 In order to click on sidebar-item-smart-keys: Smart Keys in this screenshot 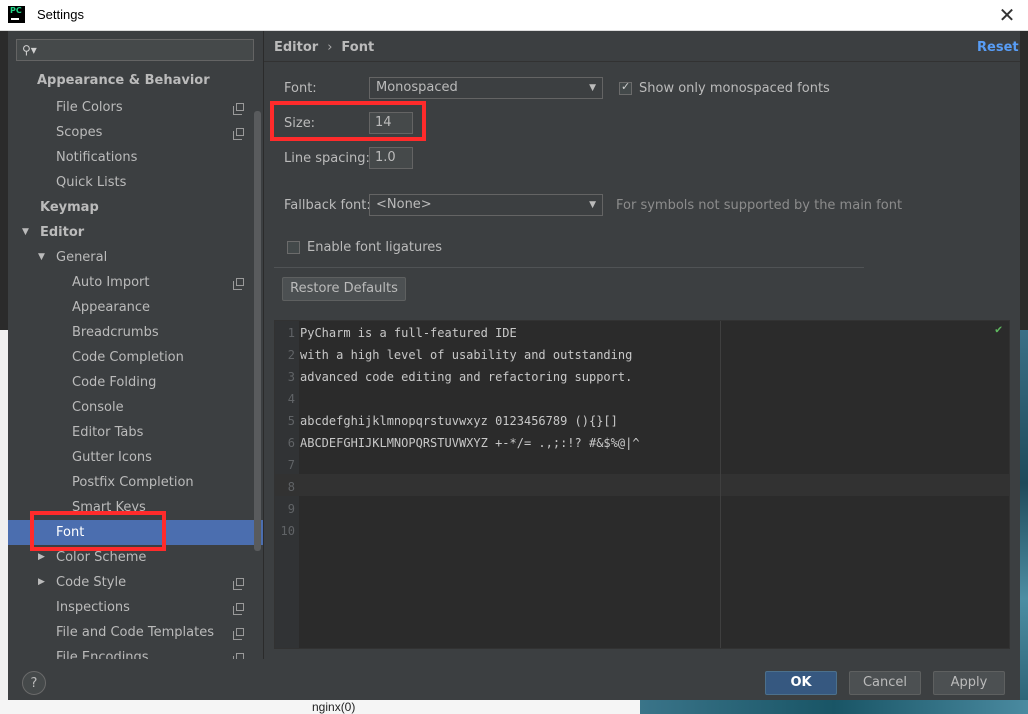, I will do `click(135, 507)`.